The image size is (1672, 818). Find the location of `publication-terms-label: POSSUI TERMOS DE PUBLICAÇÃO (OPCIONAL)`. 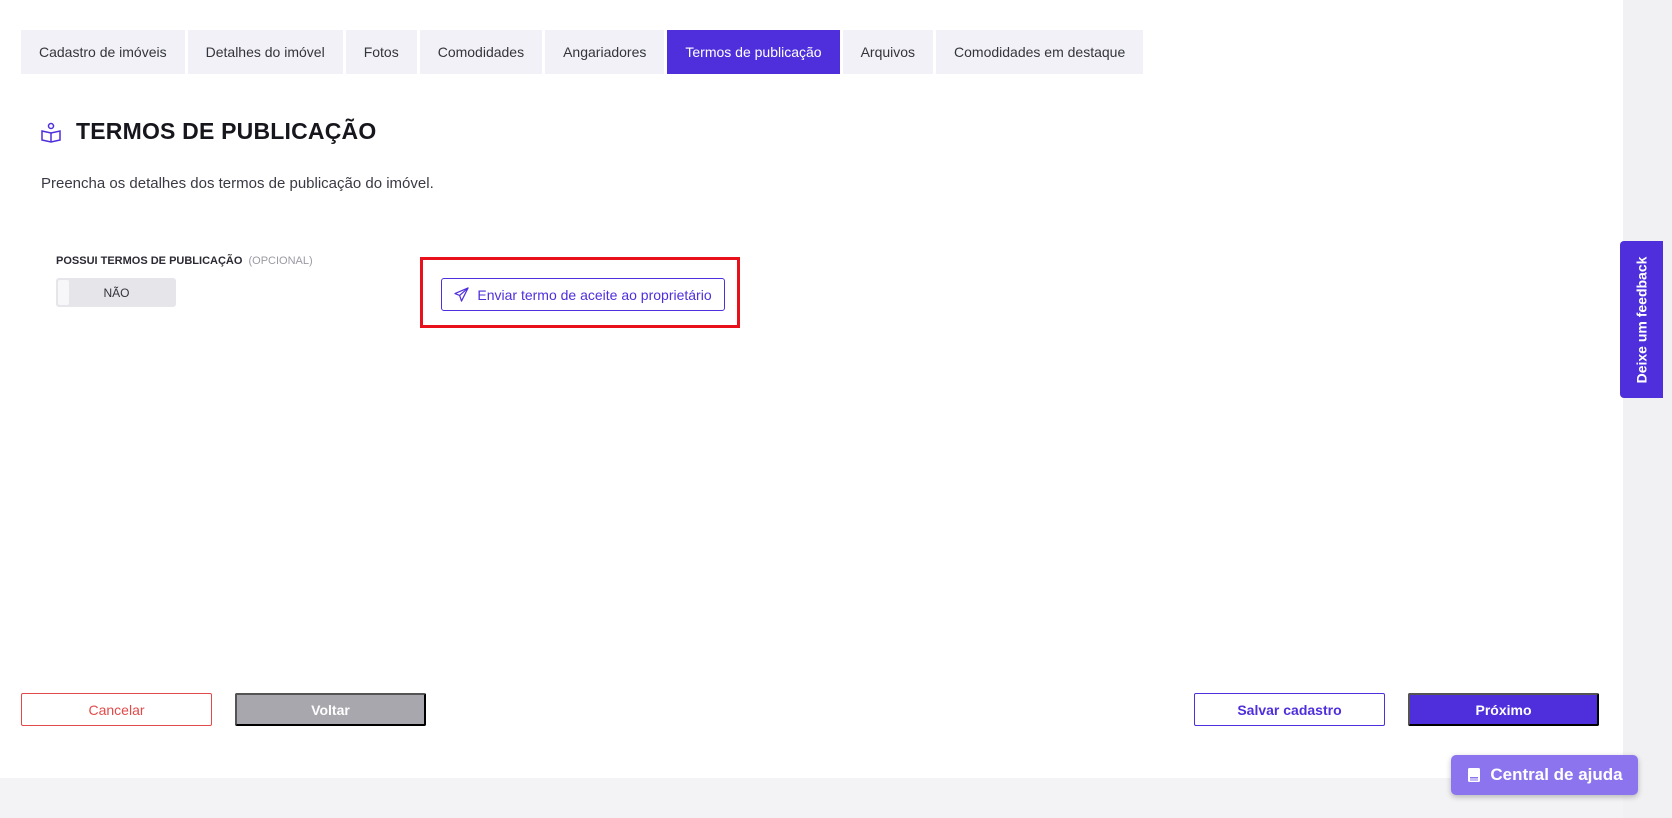

publication-terms-label: POSSUI TERMOS DE PUBLICAÇÃO (OPCIONAL) is located at coordinates (184, 261).